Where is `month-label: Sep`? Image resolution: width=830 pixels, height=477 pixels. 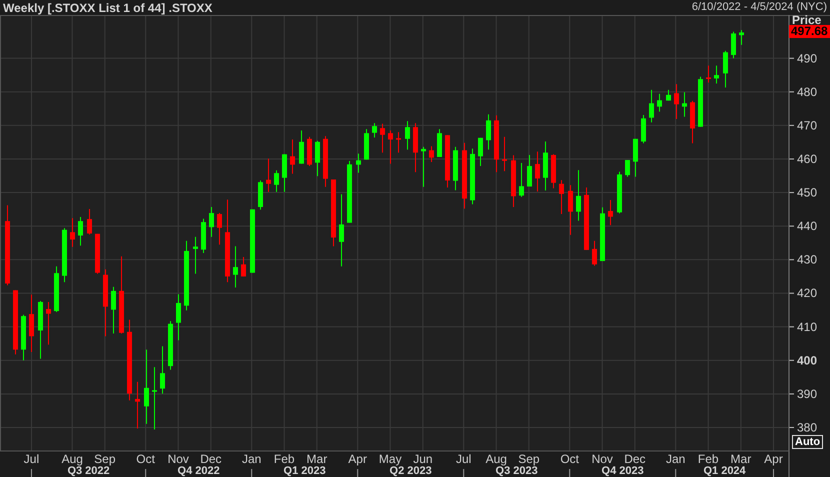 month-label: Sep is located at coordinates (529, 459).